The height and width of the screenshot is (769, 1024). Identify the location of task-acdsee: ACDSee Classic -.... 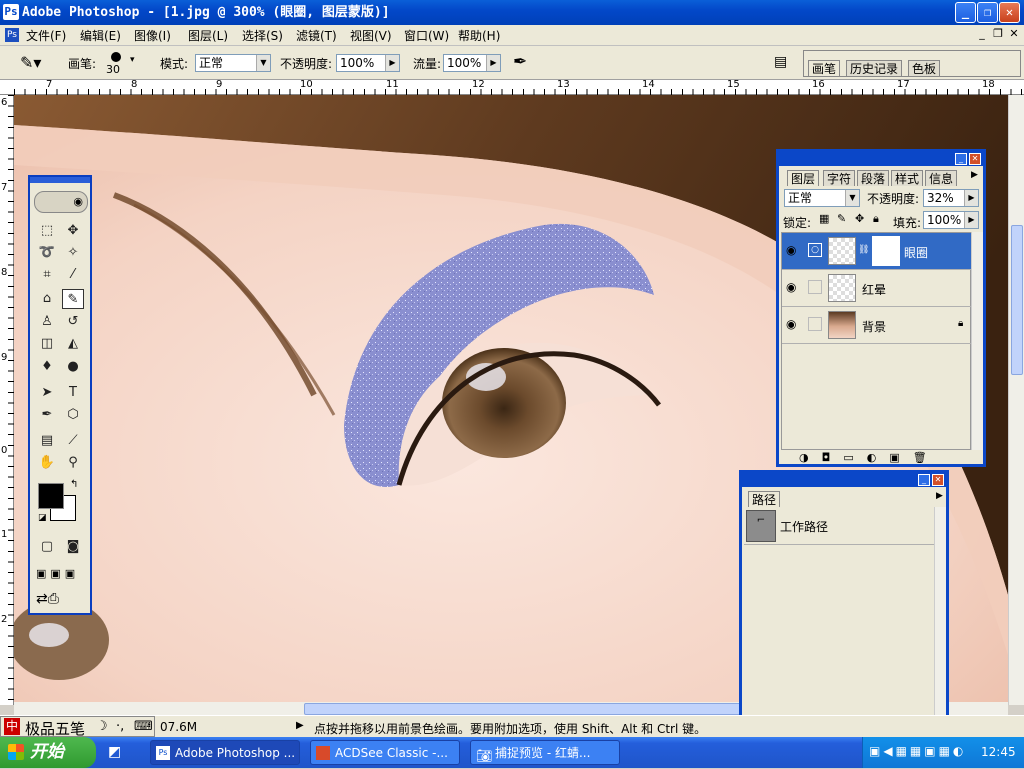
(385, 752).